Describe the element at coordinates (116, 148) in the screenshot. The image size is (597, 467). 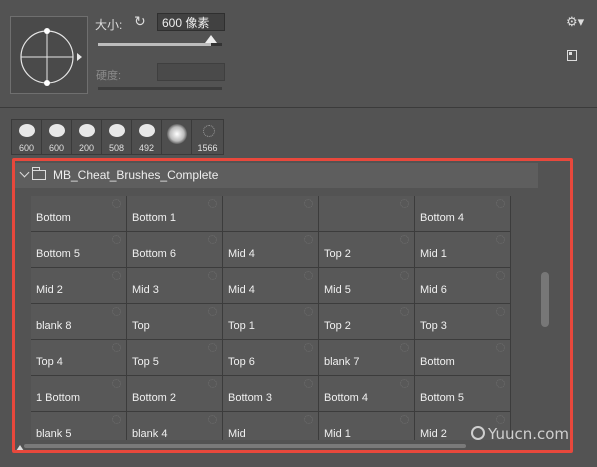
I see `brush-size: 508` at that location.